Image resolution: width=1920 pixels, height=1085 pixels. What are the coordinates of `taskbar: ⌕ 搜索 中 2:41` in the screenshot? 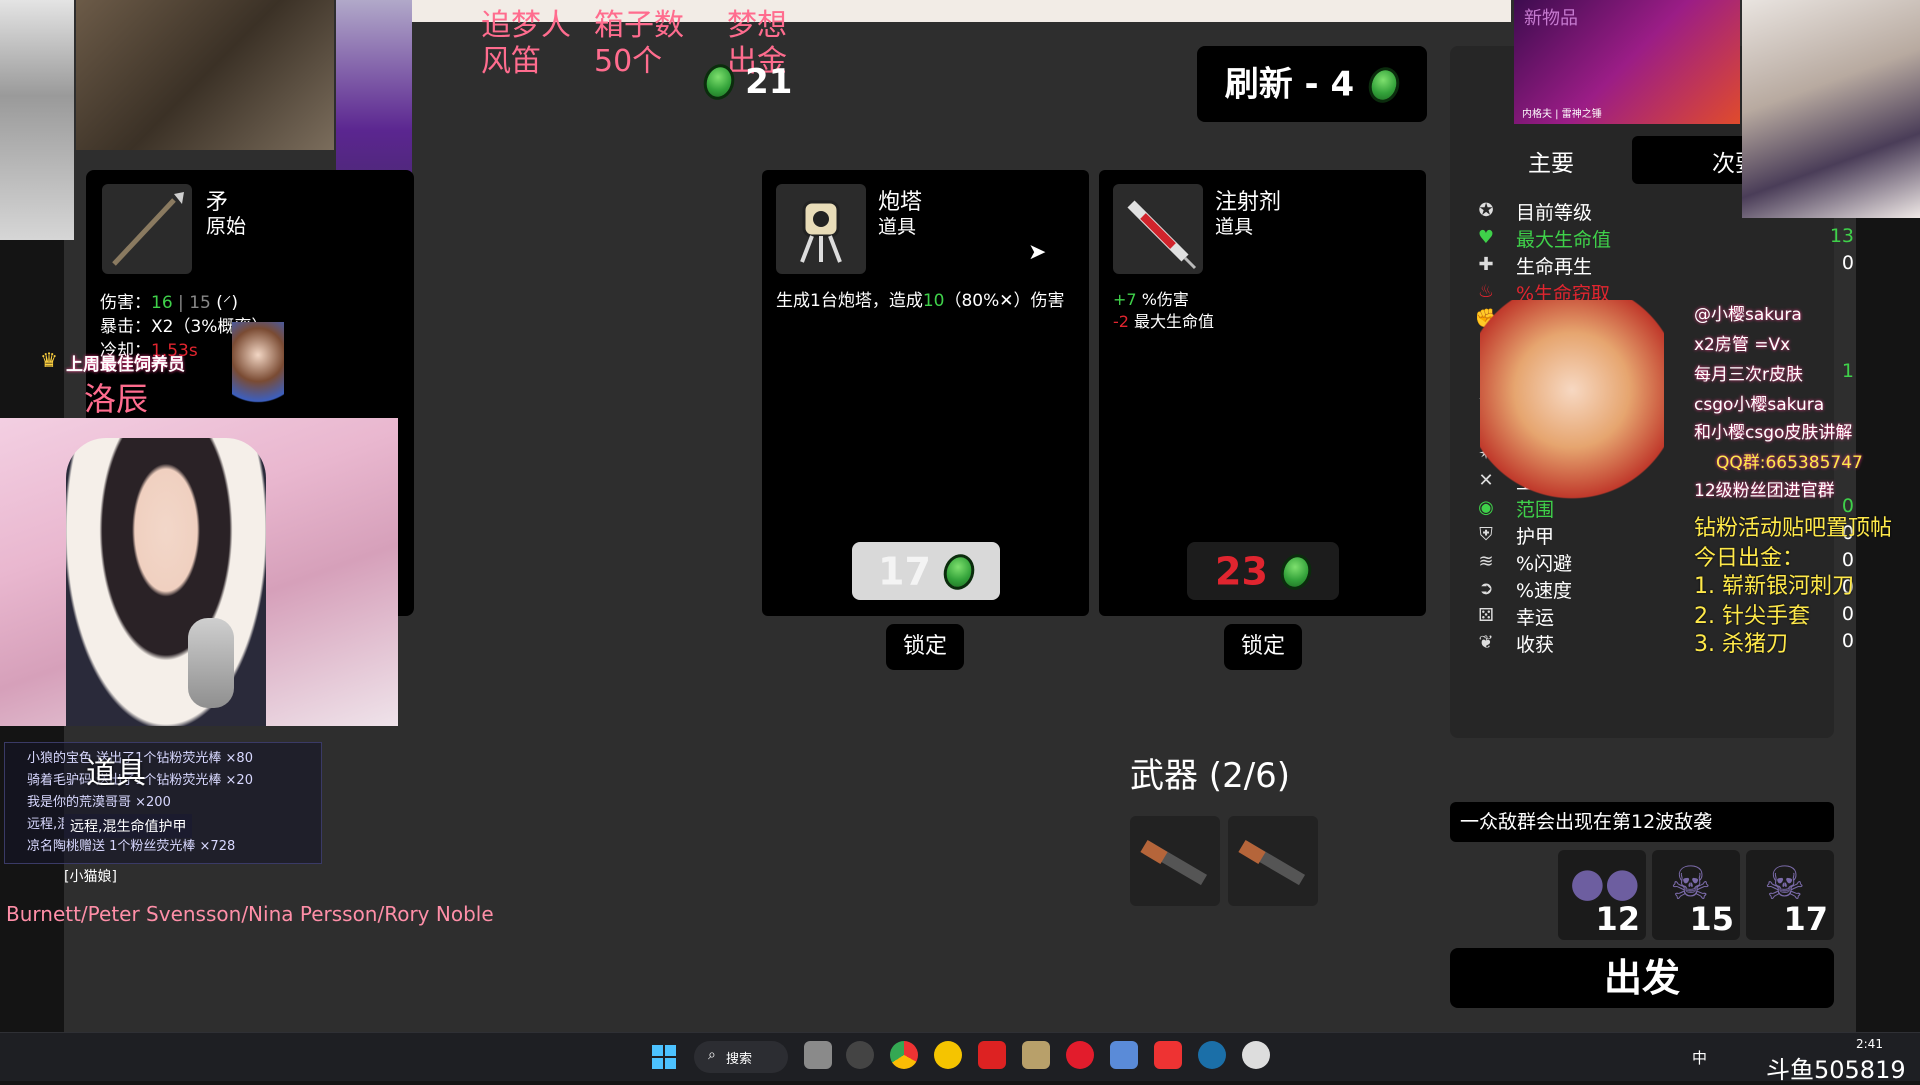 It's located at (960, 1056).